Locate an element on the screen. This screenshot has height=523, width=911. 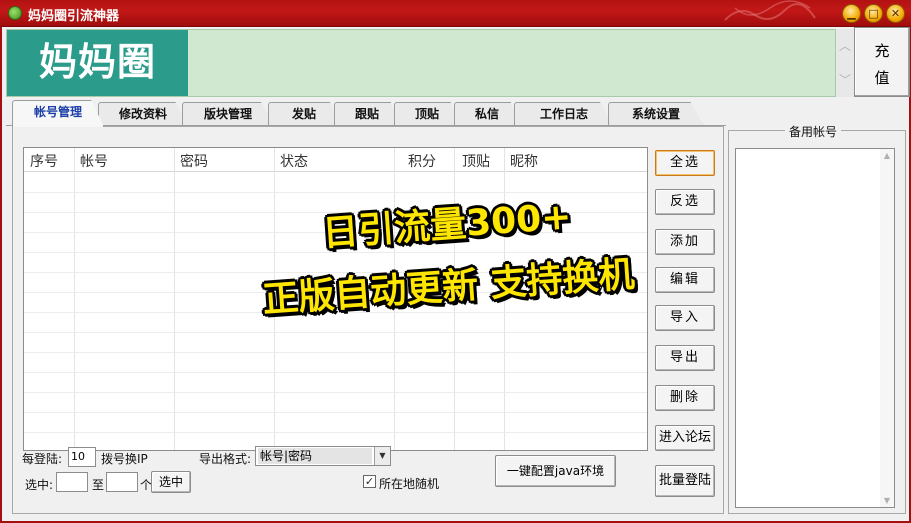
scroll-up-icon: ▲ is located at coordinates (887, 155).